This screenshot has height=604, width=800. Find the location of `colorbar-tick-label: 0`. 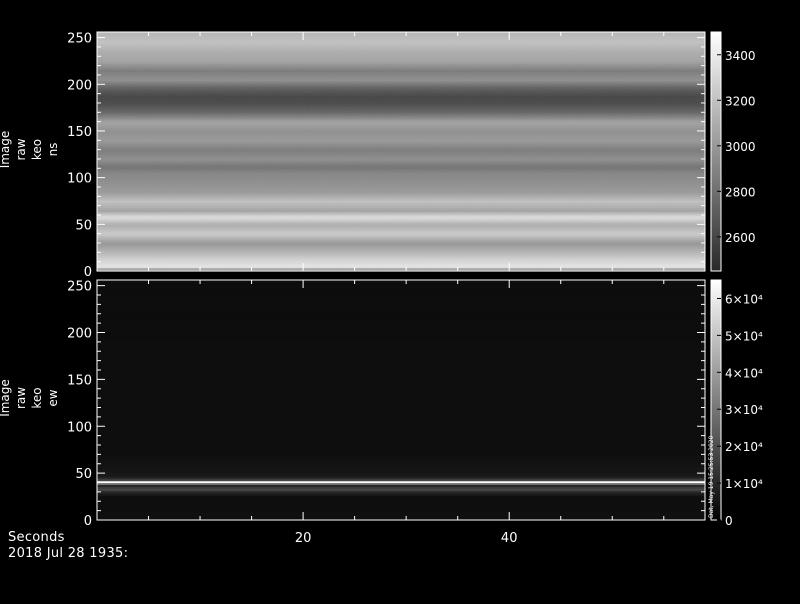

colorbar-tick-label: 0 is located at coordinates (729, 521).